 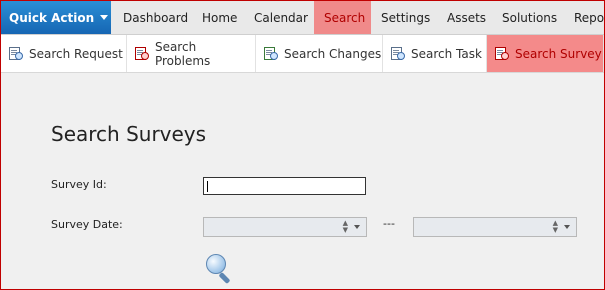 I want to click on quick-action-button: Quick Action, so click(x=56, y=17).